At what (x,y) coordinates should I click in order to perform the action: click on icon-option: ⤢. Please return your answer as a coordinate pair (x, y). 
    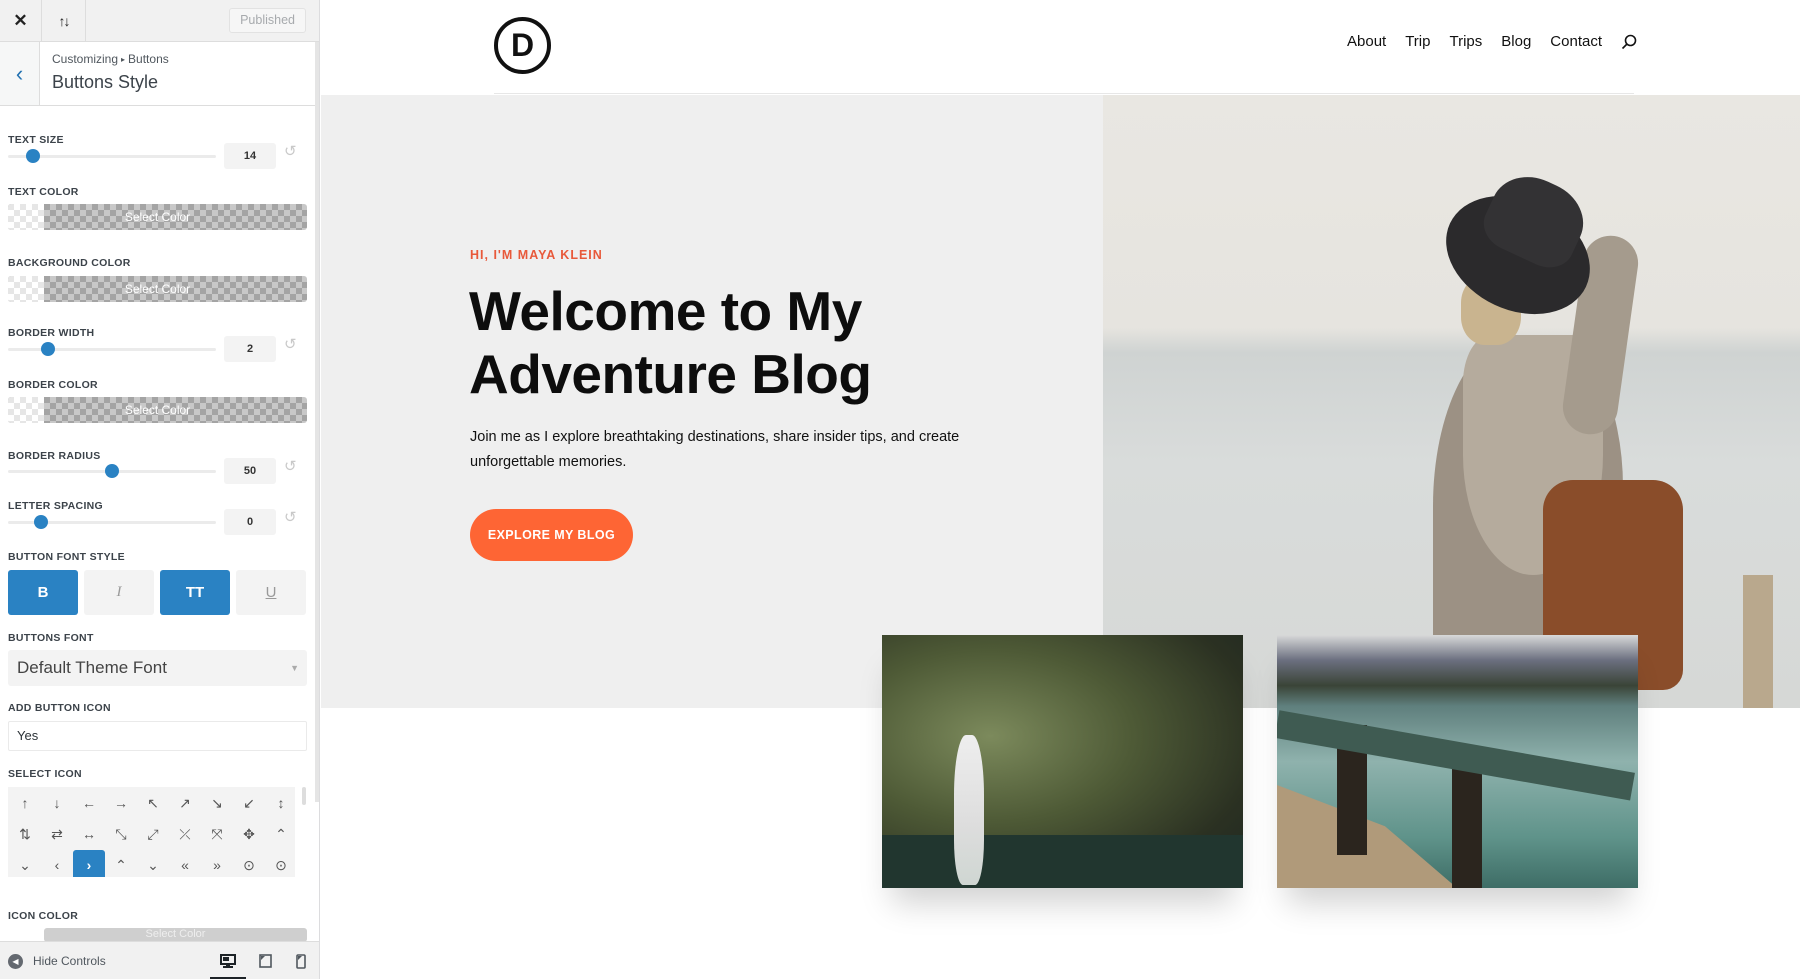
    Looking at the image, I should click on (153, 834).